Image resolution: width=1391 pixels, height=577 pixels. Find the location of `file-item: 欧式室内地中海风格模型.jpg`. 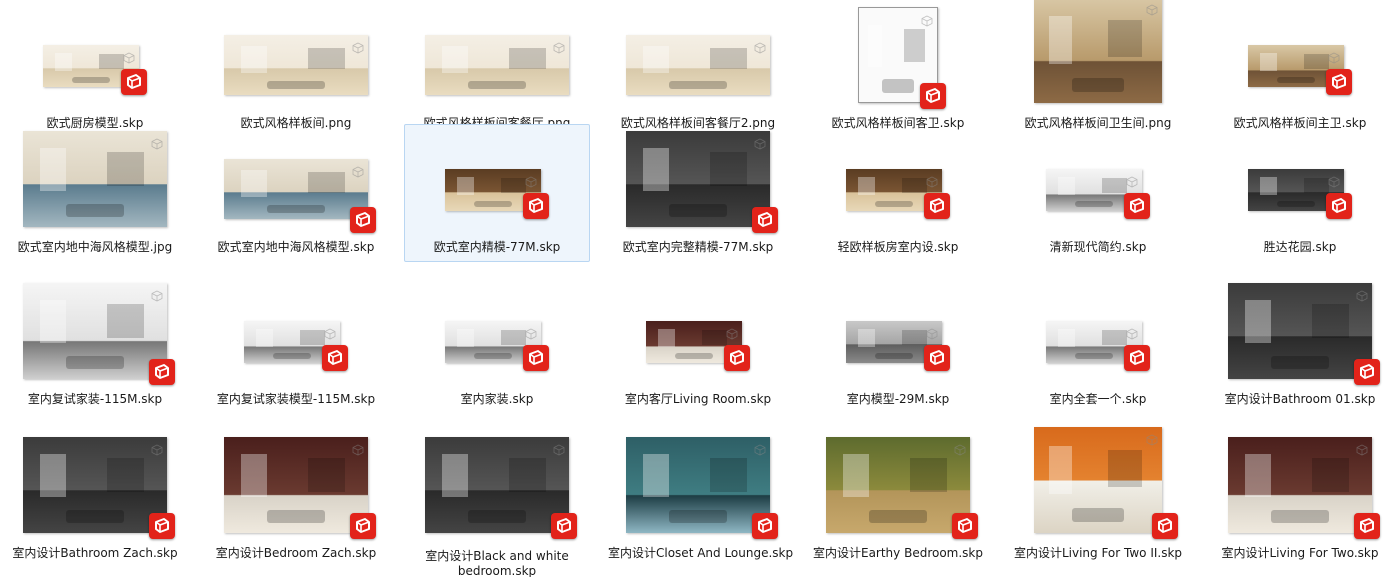

file-item: 欧式室内地中海风格模型.jpg is located at coordinates (95, 193).